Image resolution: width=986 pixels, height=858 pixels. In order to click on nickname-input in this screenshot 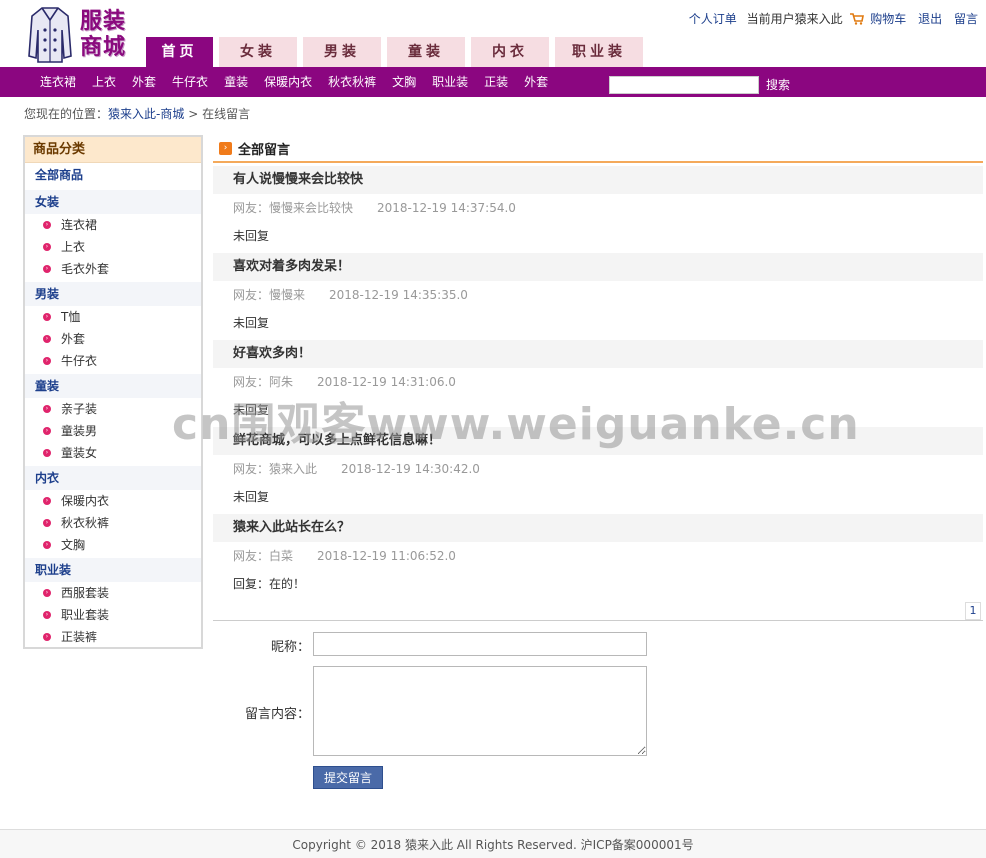, I will do `click(480, 644)`.